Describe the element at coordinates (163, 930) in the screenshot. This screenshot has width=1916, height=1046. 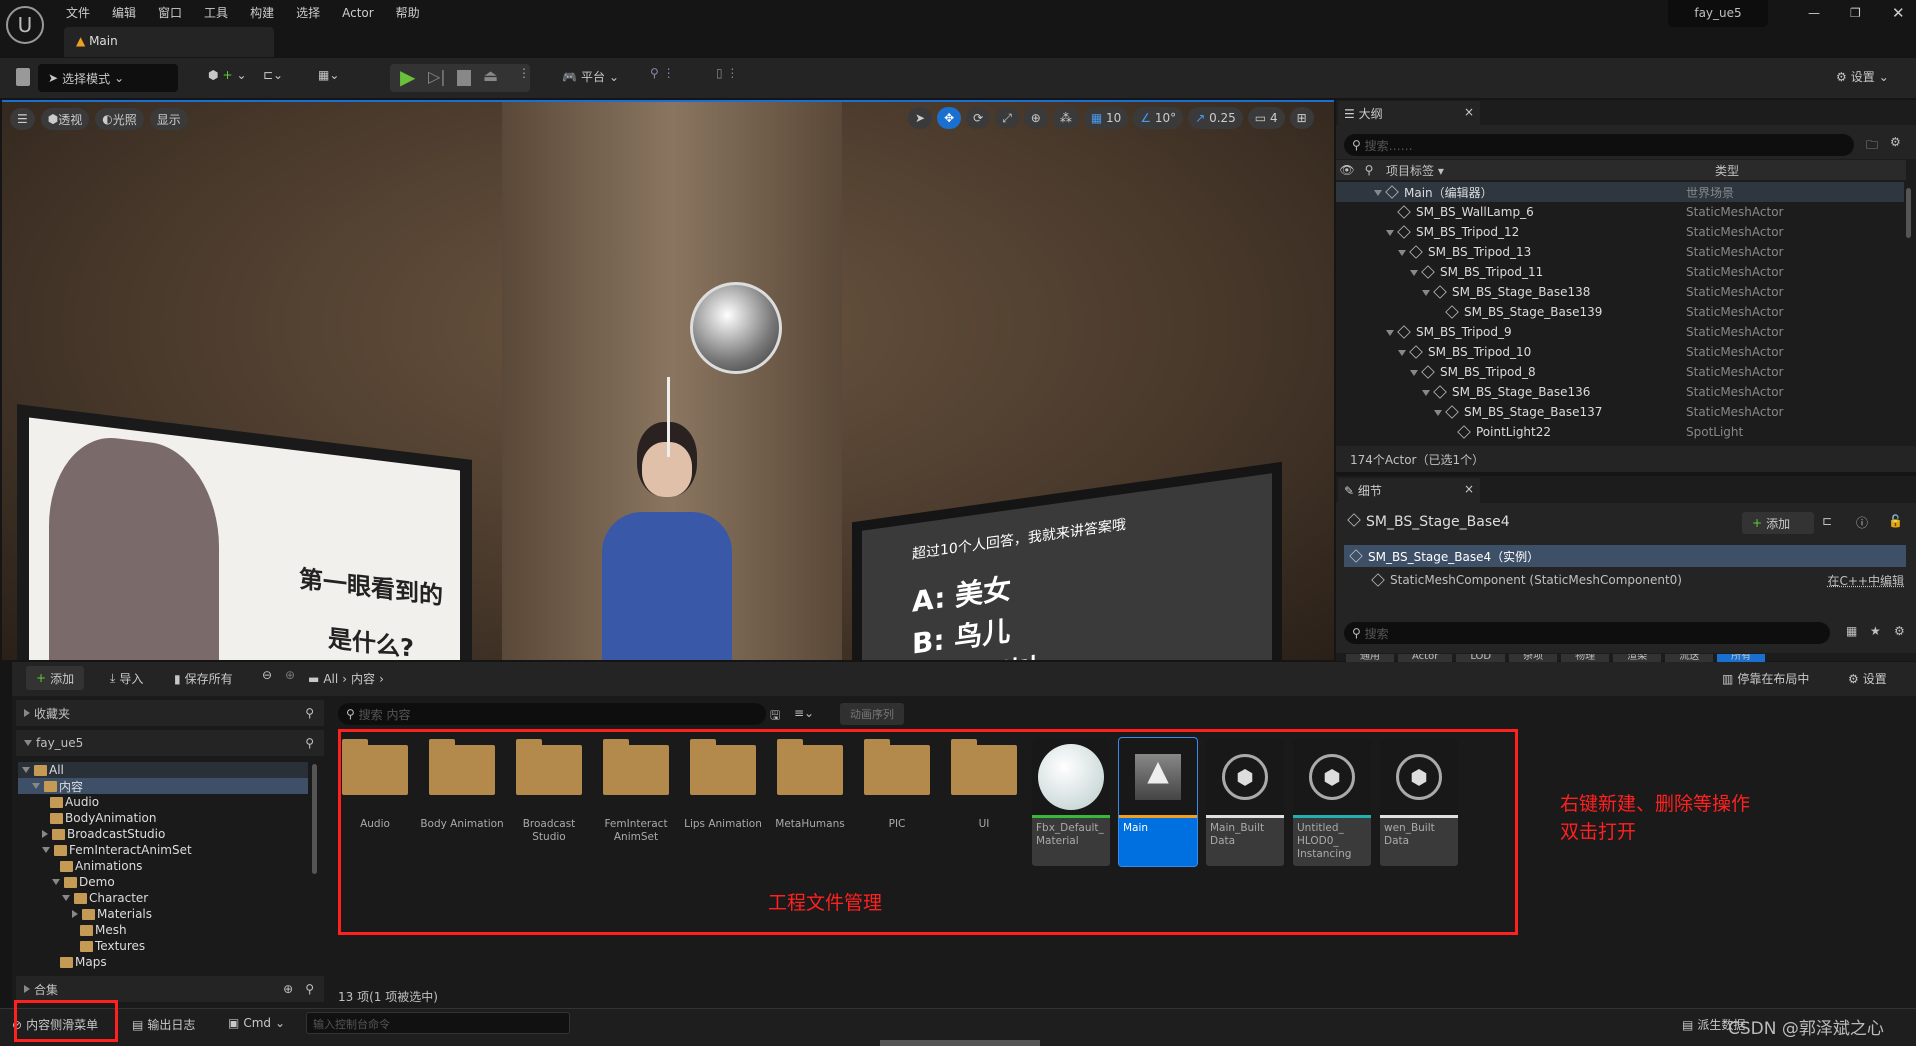
I see `folder-tree-item: Mesh` at that location.